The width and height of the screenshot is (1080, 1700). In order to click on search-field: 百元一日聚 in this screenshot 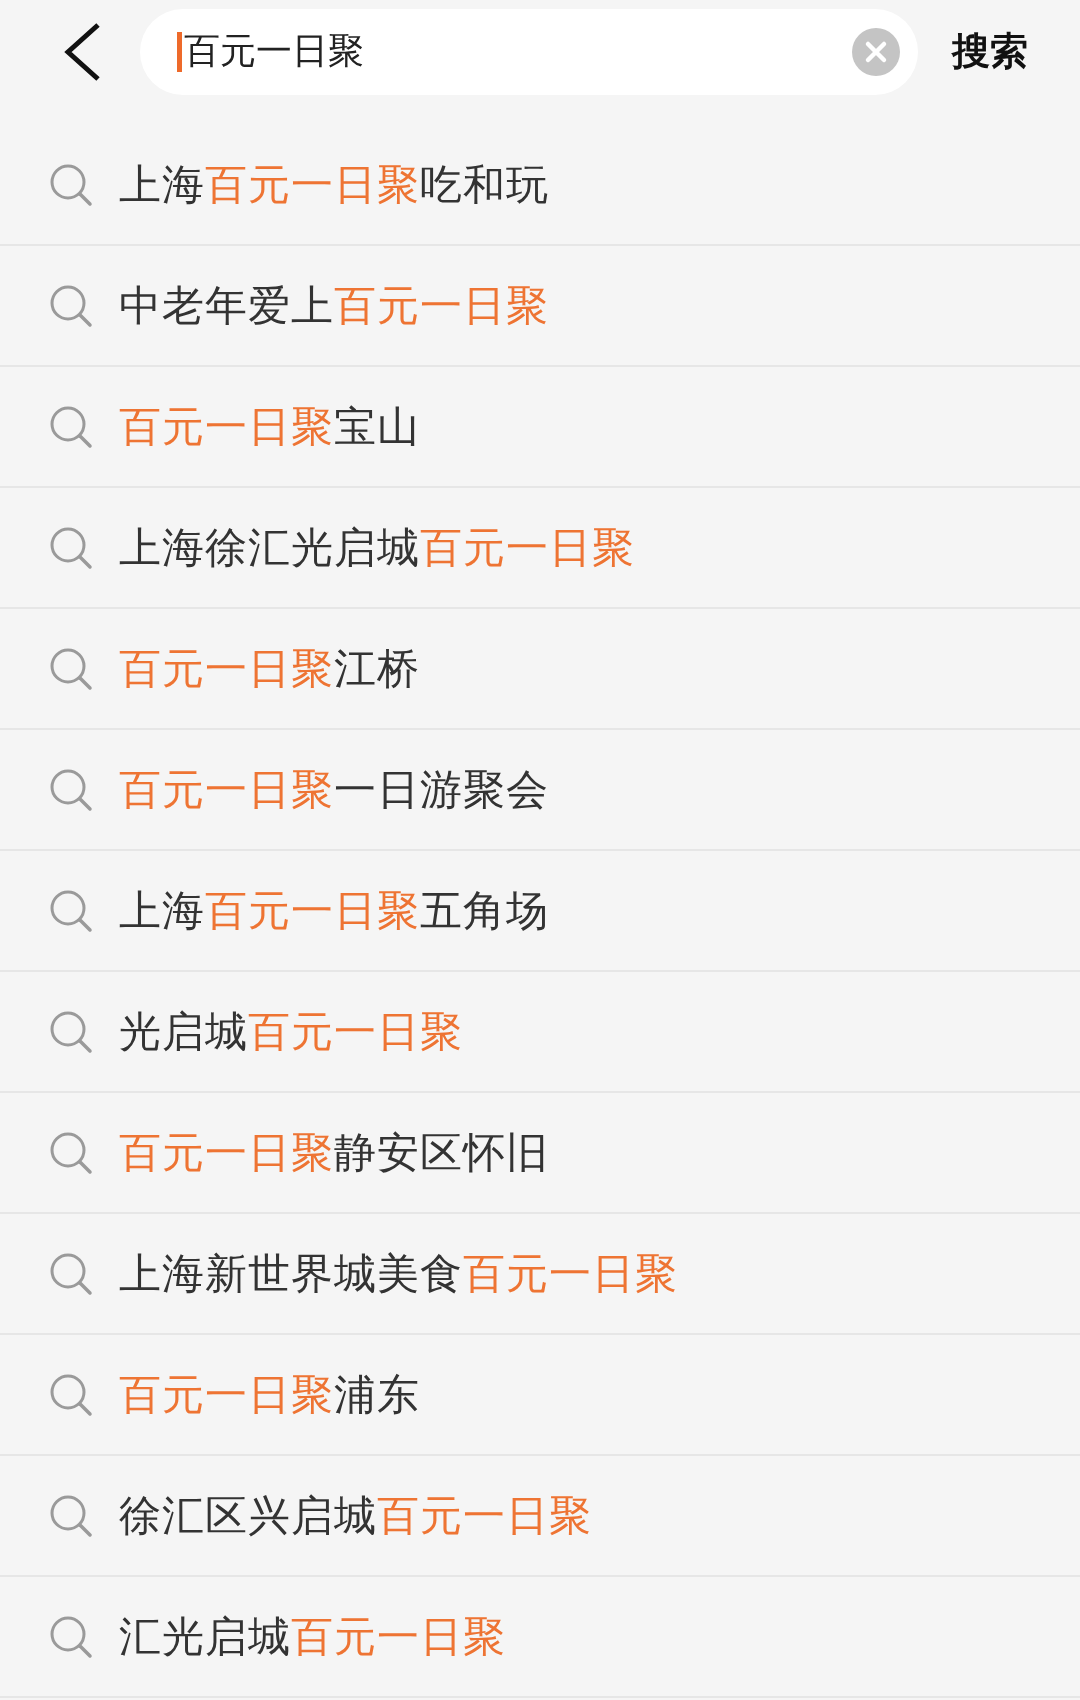, I will do `click(529, 51)`.